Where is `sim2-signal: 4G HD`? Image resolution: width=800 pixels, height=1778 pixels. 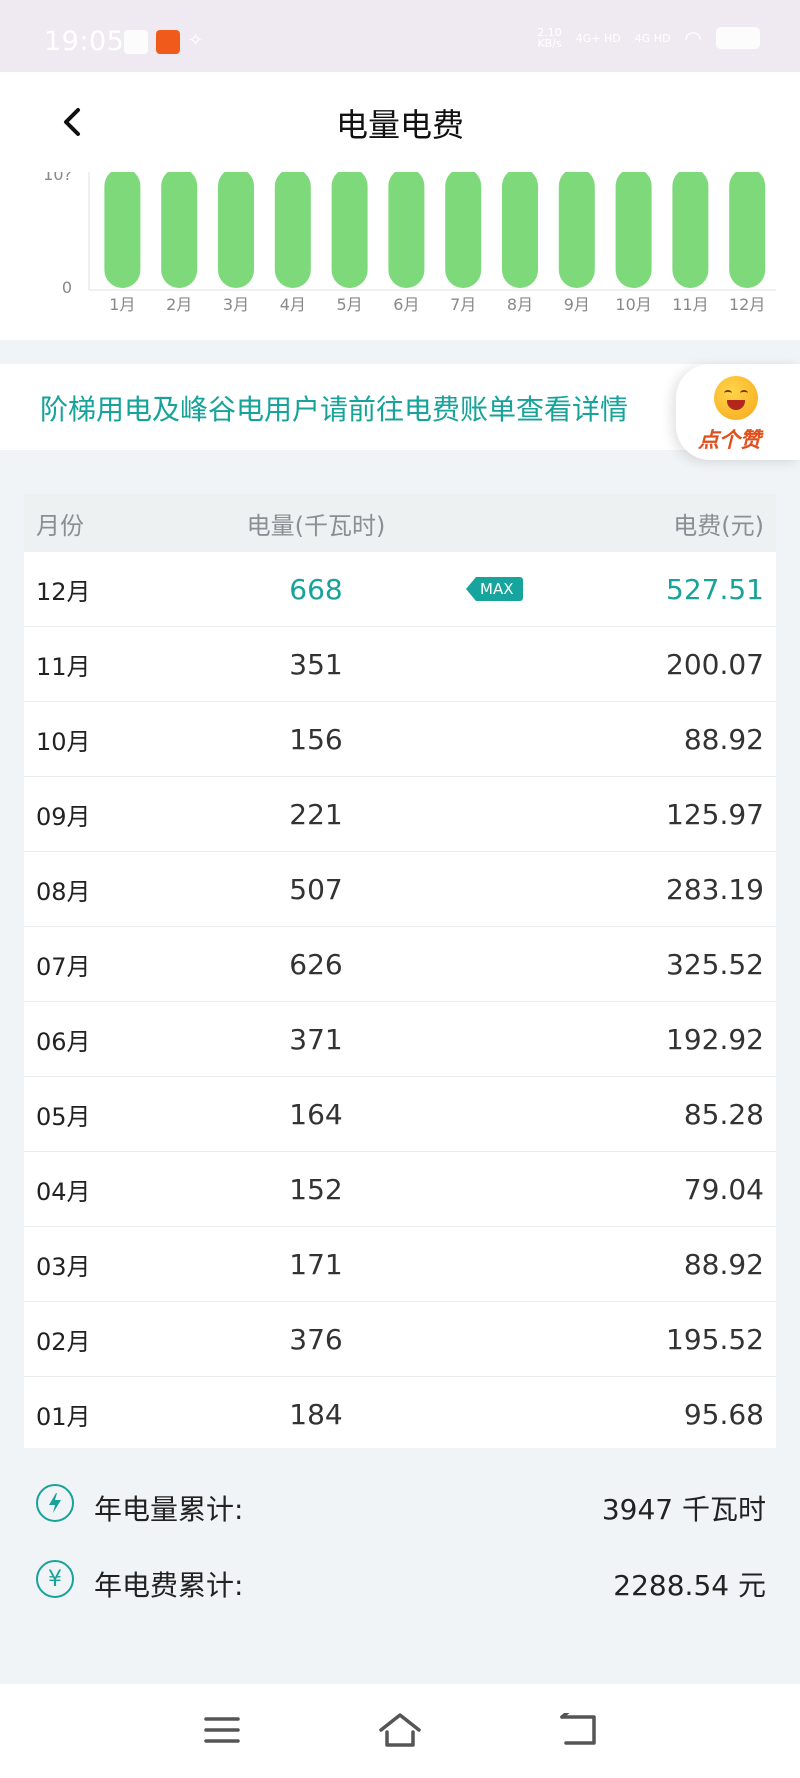 sim2-signal: 4G HD is located at coordinates (652, 38).